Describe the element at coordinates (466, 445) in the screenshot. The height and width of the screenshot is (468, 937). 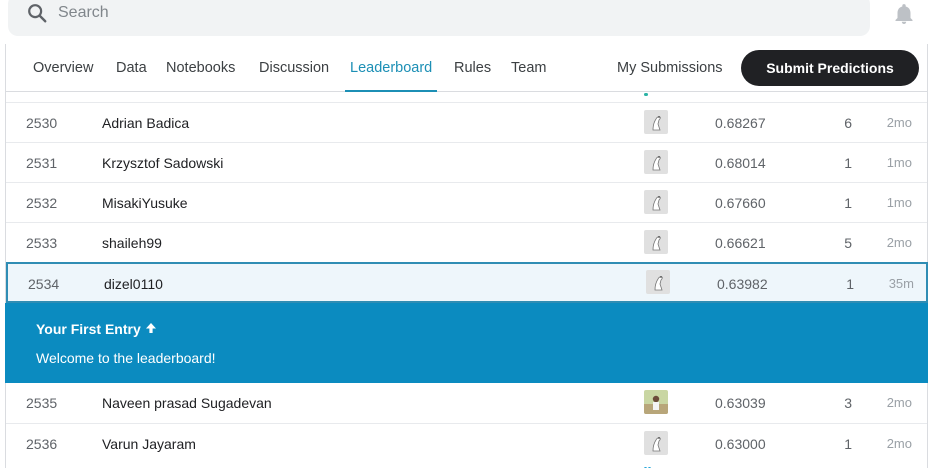
I see `table-row: 2536 Varun Jayaram 0.63000 1 2mo` at that location.